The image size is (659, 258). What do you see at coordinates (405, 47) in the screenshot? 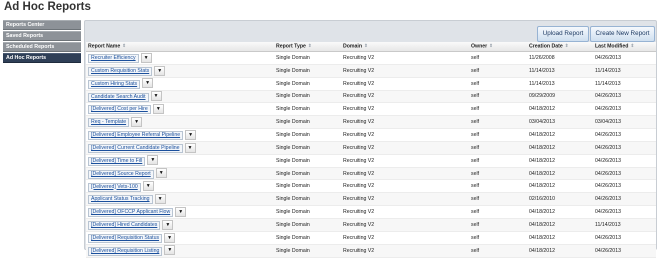
I see `column-header-domain: Domain ⇕` at bounding box center [405, 47].